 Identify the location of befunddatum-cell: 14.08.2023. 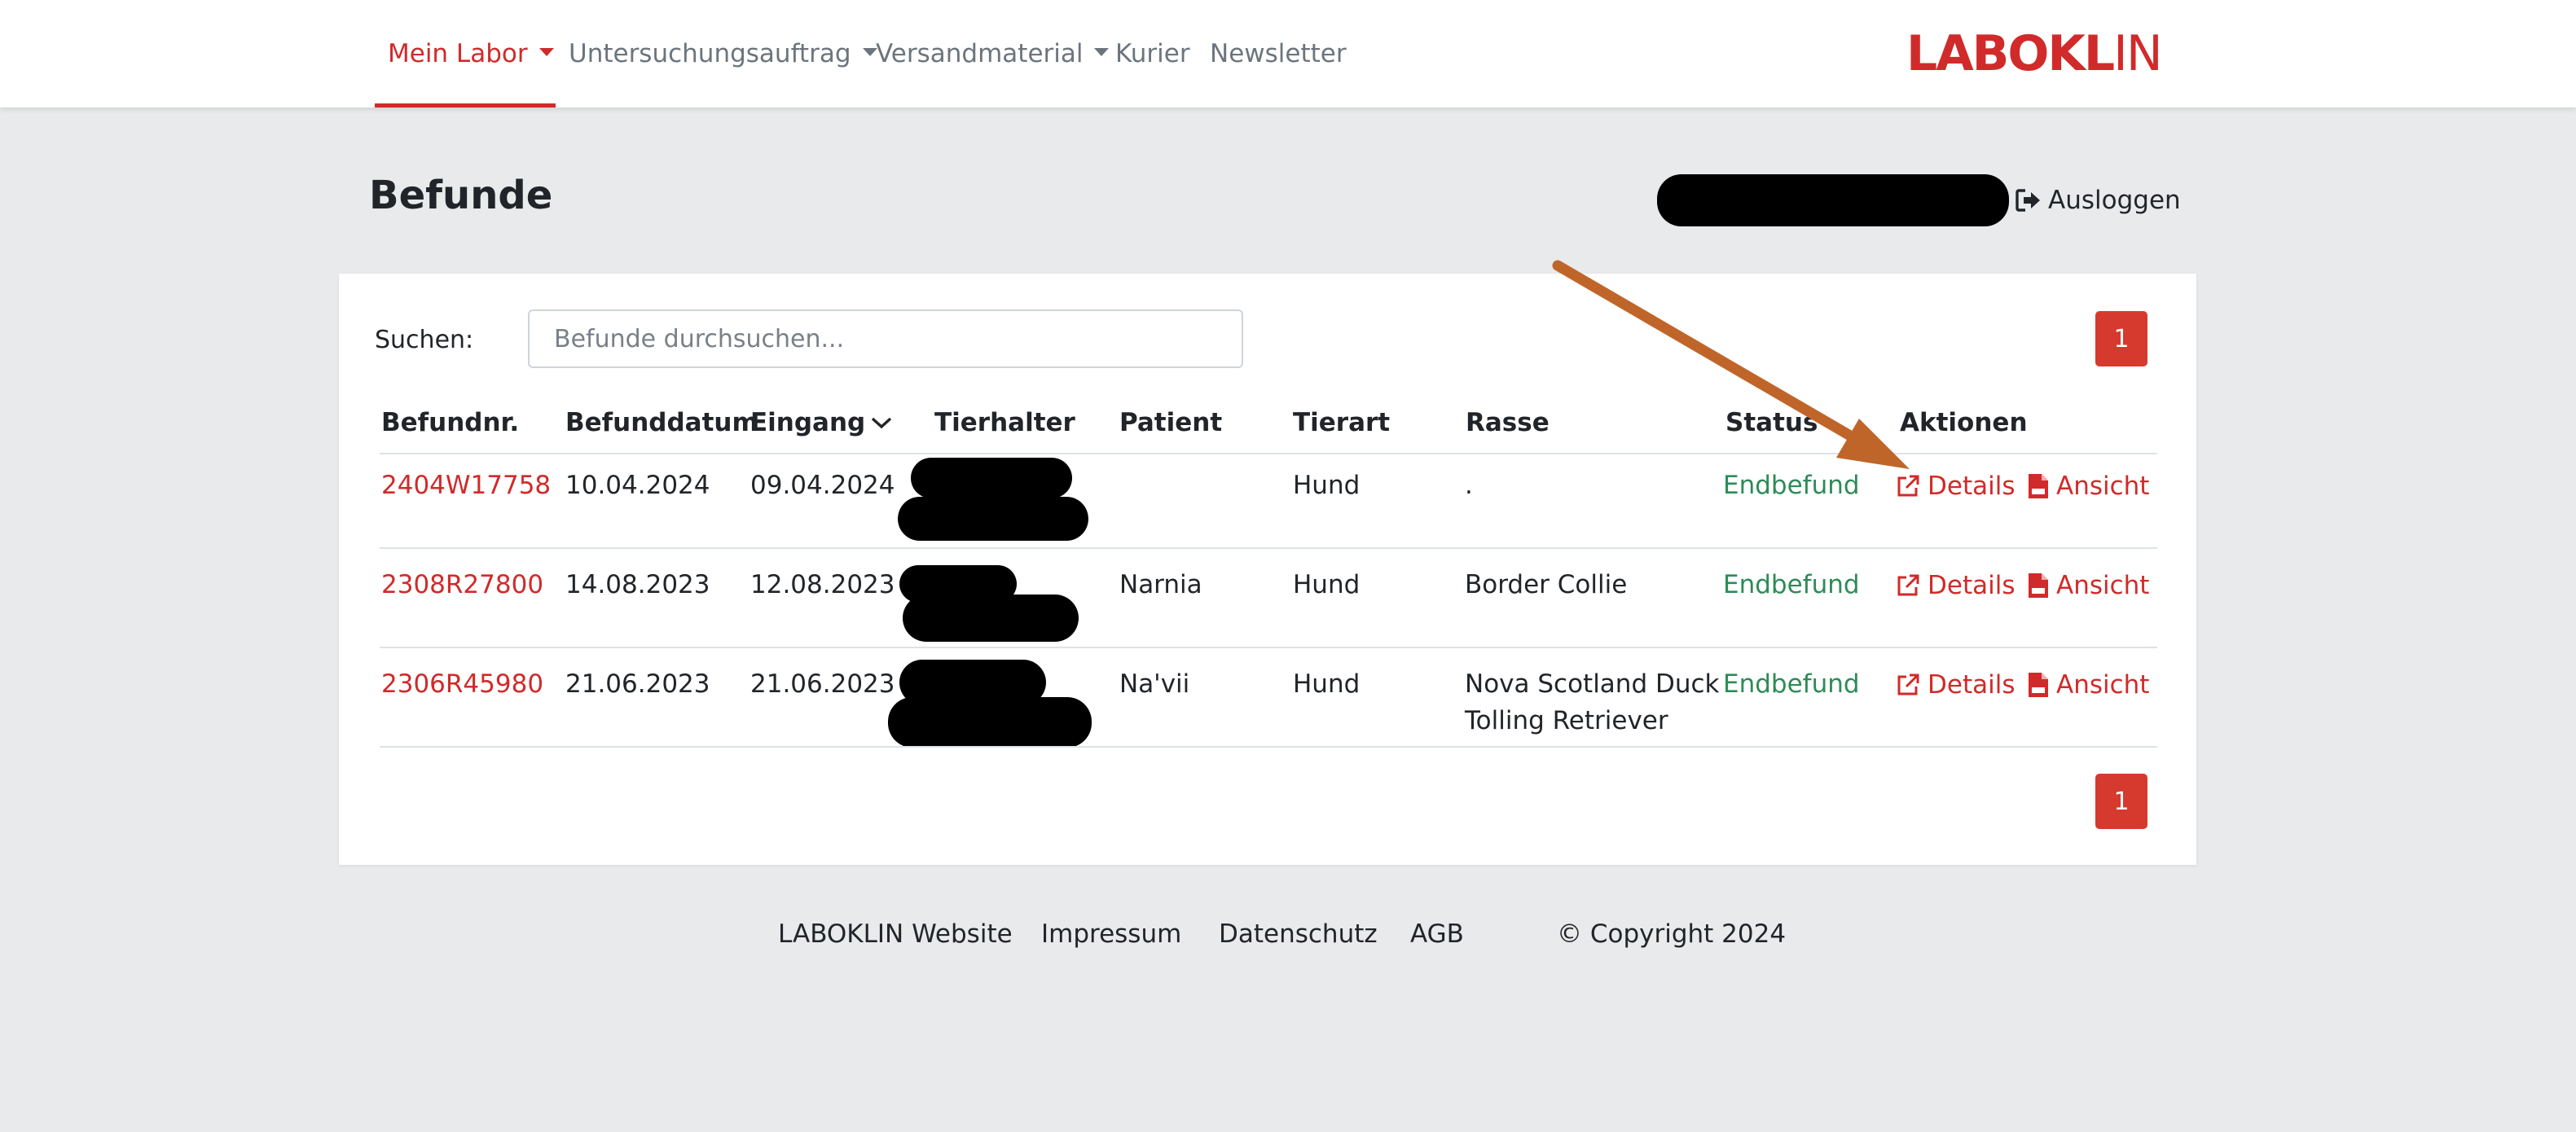
(637, 584).